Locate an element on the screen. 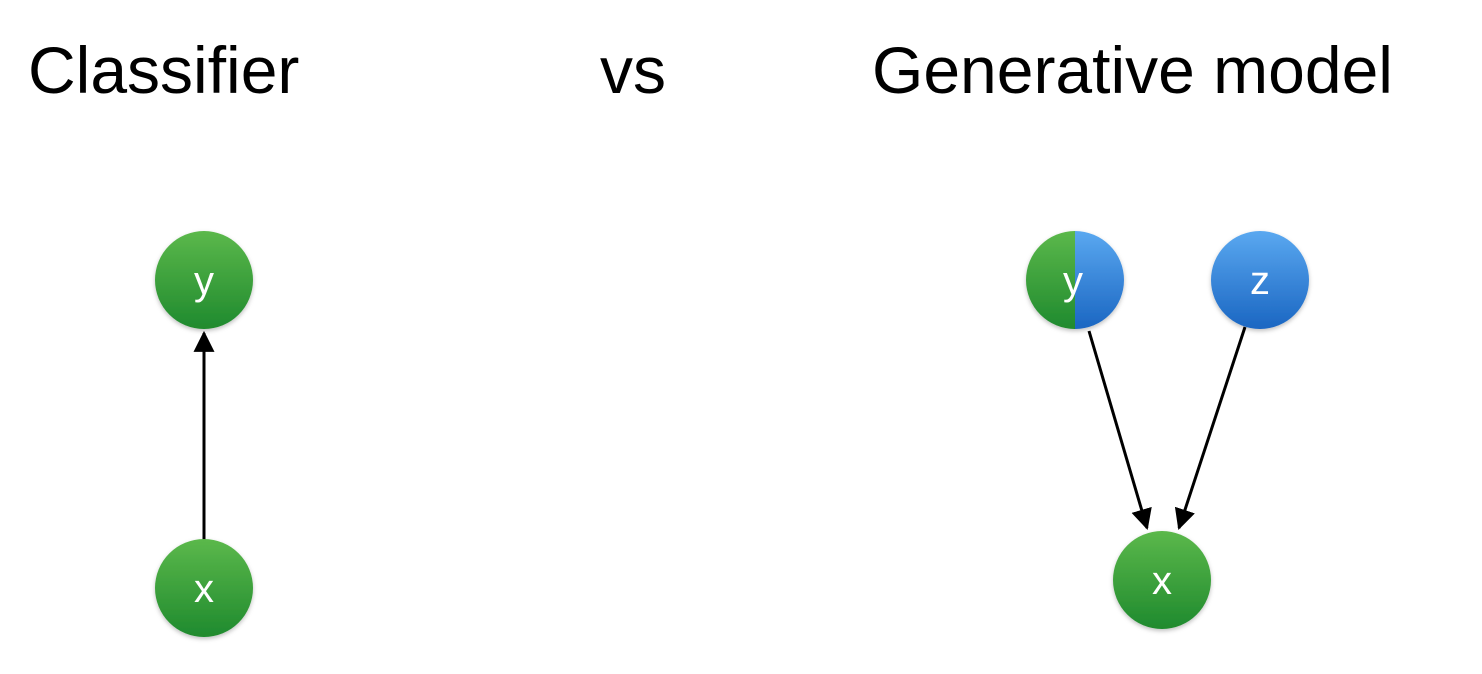 Image resolution: width=1482 pixels, height=674 pixels. classifier-node-x: x is located at coordinates (204, 588).